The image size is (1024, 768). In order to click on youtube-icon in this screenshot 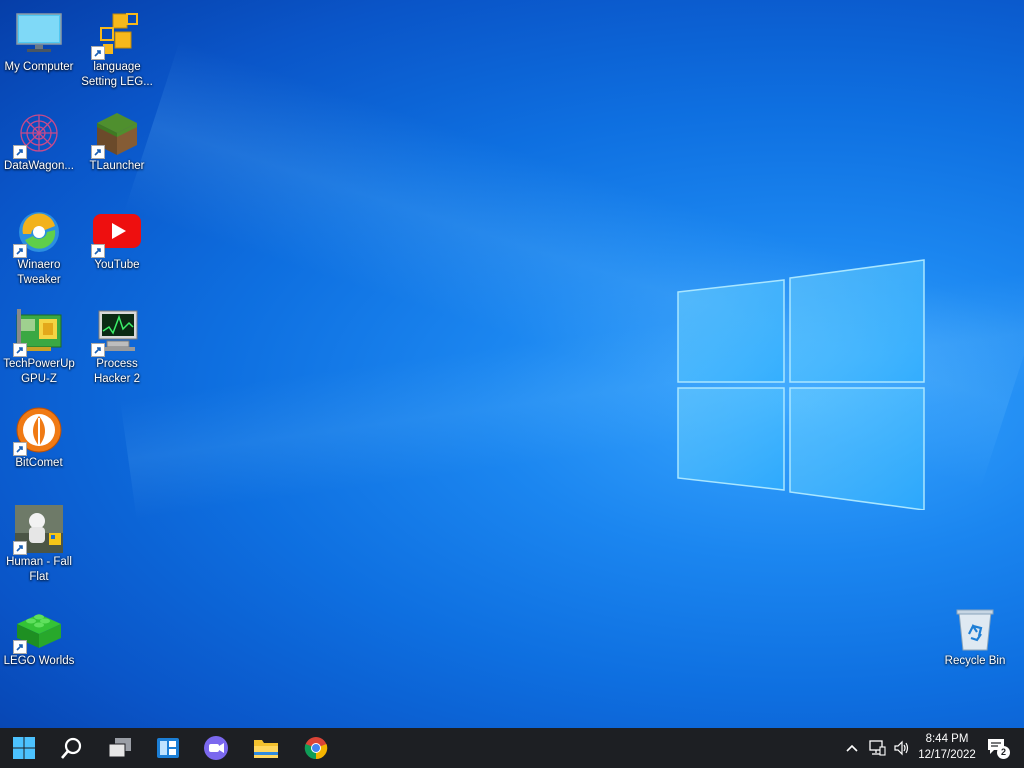, I will do `click(116, 233)`.